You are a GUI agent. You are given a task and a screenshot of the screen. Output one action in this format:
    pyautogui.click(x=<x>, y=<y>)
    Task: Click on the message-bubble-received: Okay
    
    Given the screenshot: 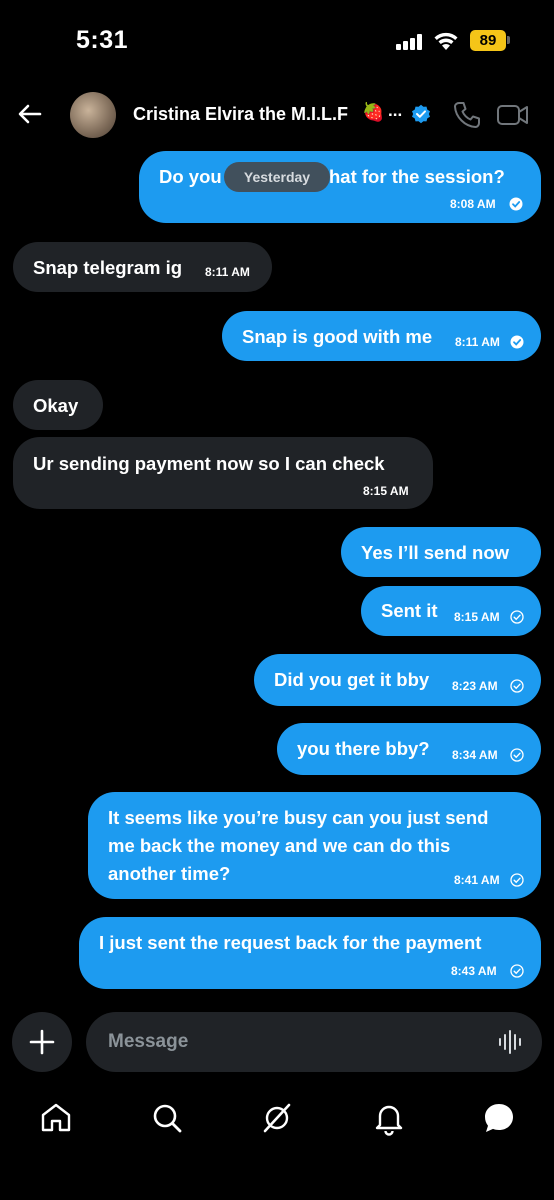 What is the action you would take?
    pyautogui.click(x=58, y=405)
    